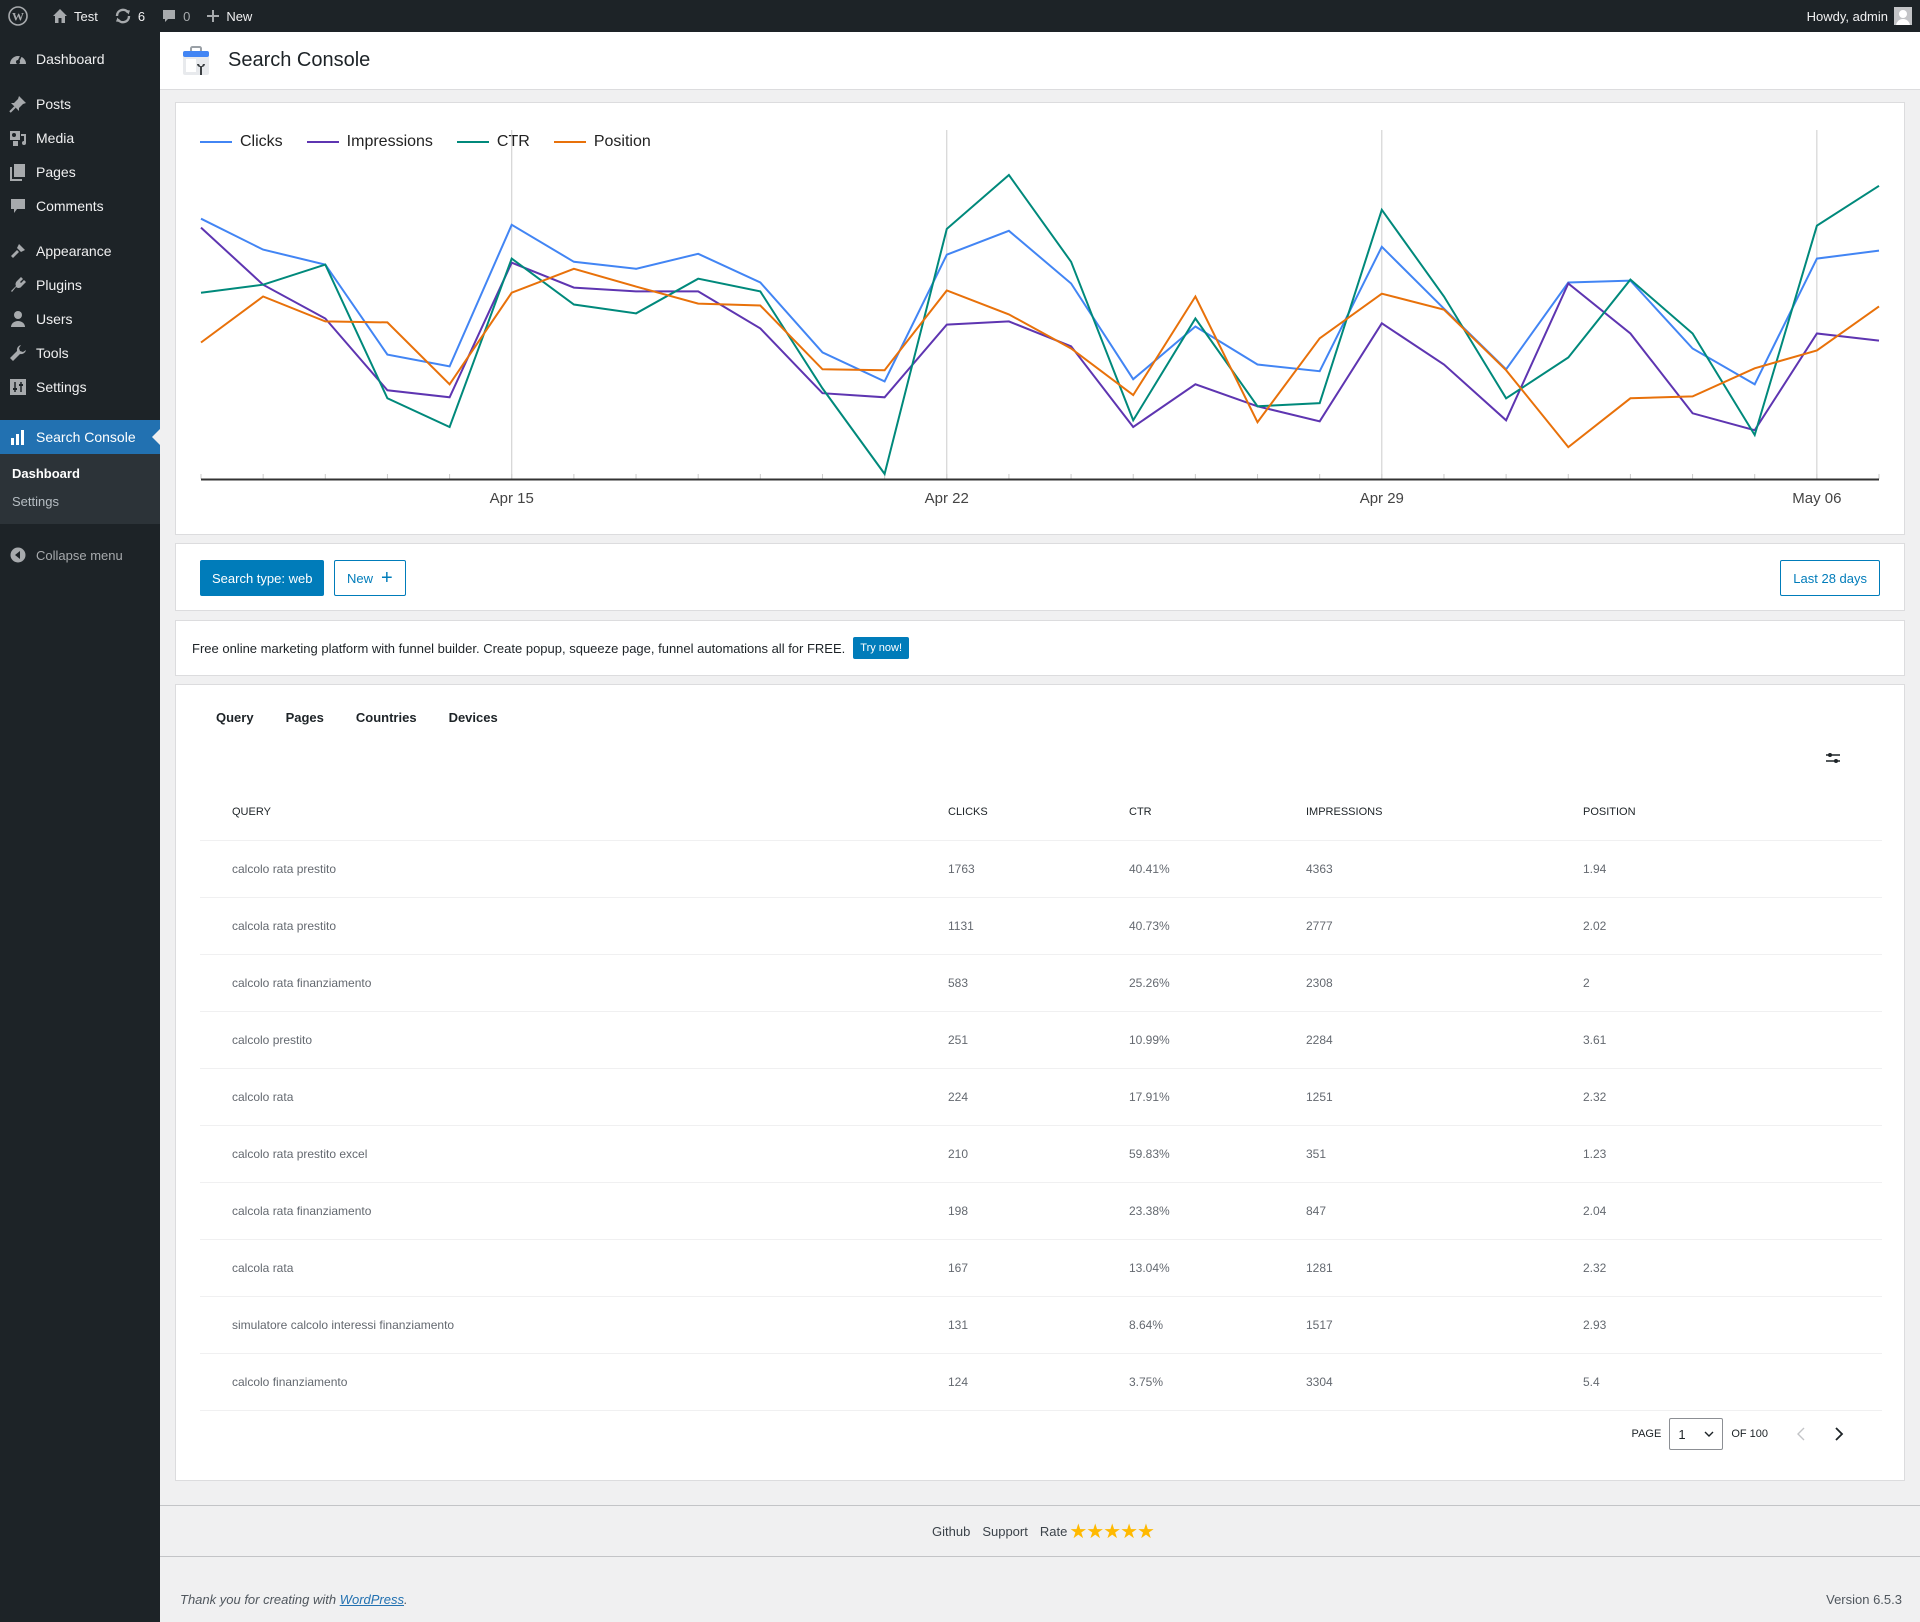 The height and width of the screenshot is (1622, 1920). What do you see at coordinates (1864, 1599) in the screenshot?
I see `wp-version: Version 6.5.3` at bounding box center [1864, 1599].